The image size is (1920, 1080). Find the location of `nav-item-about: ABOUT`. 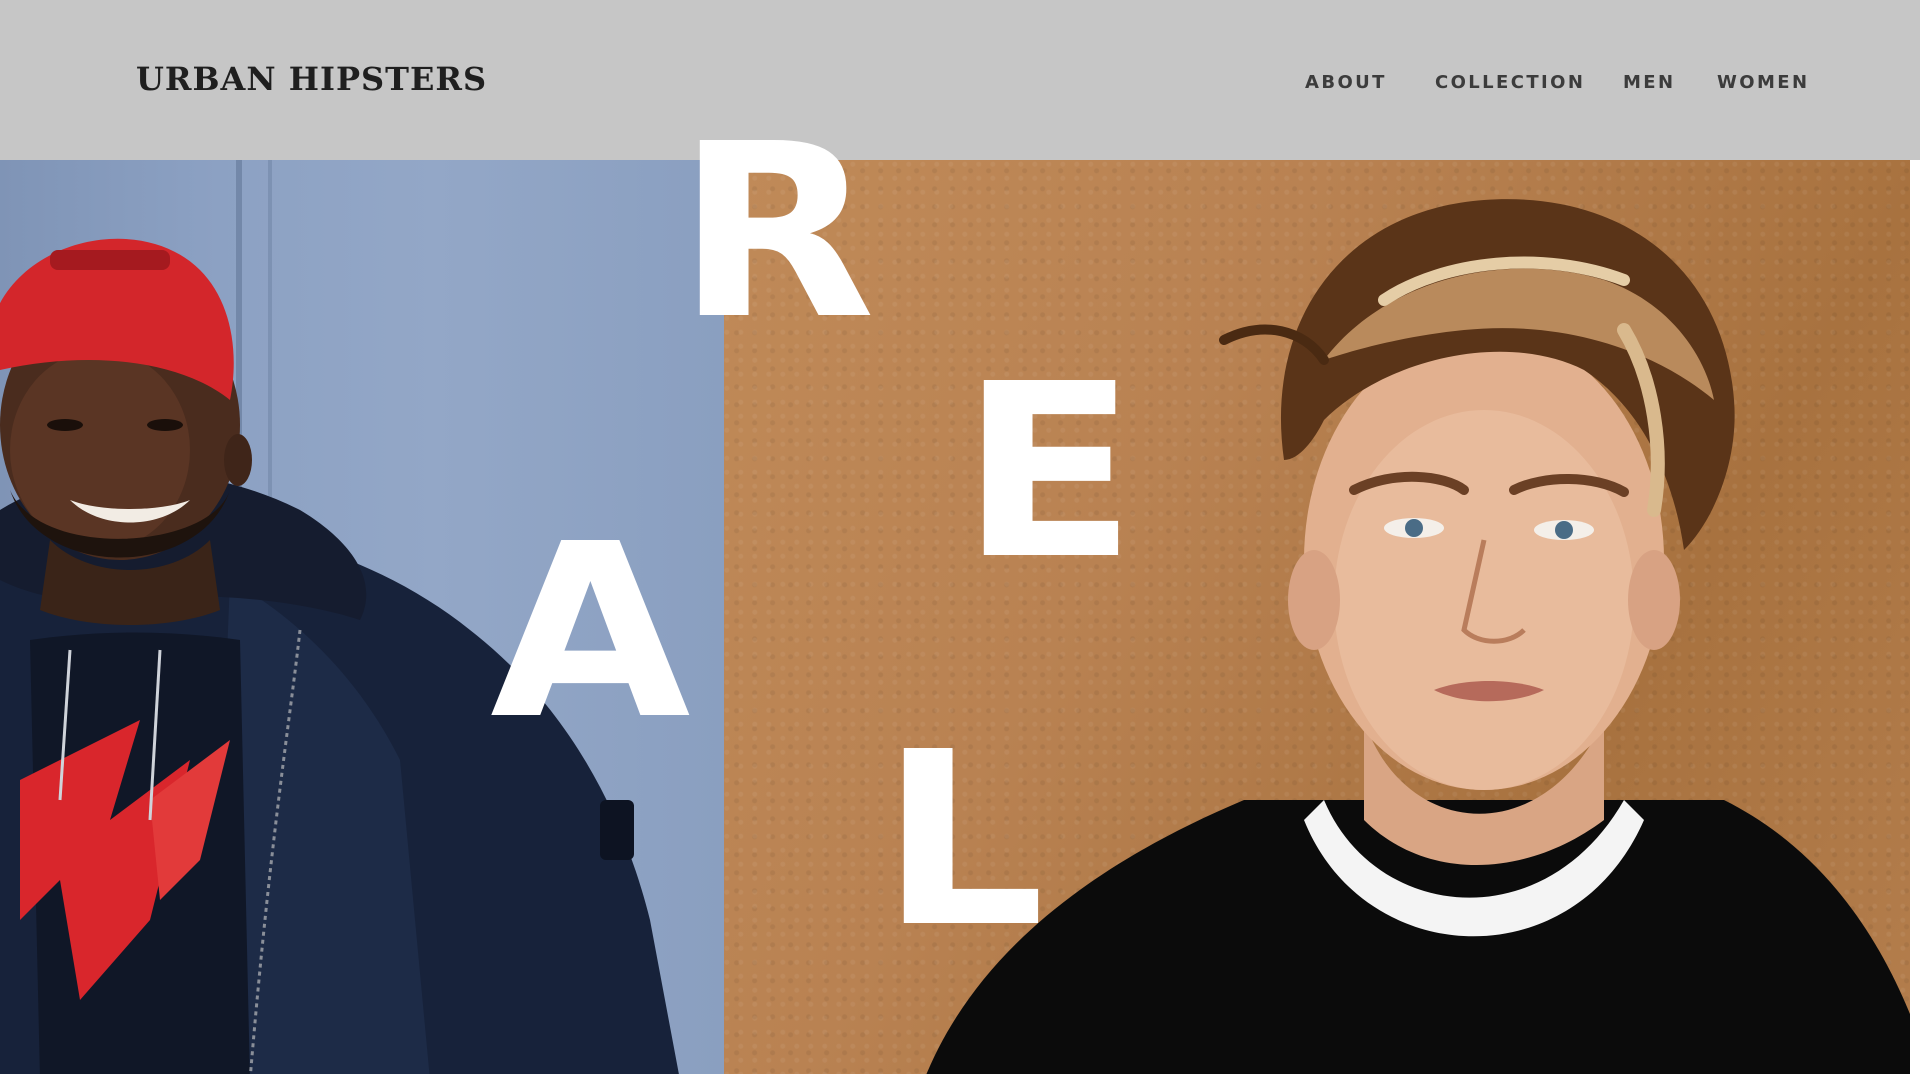

nav-item-about: ABOUT is located at coordinates (1346, 82).